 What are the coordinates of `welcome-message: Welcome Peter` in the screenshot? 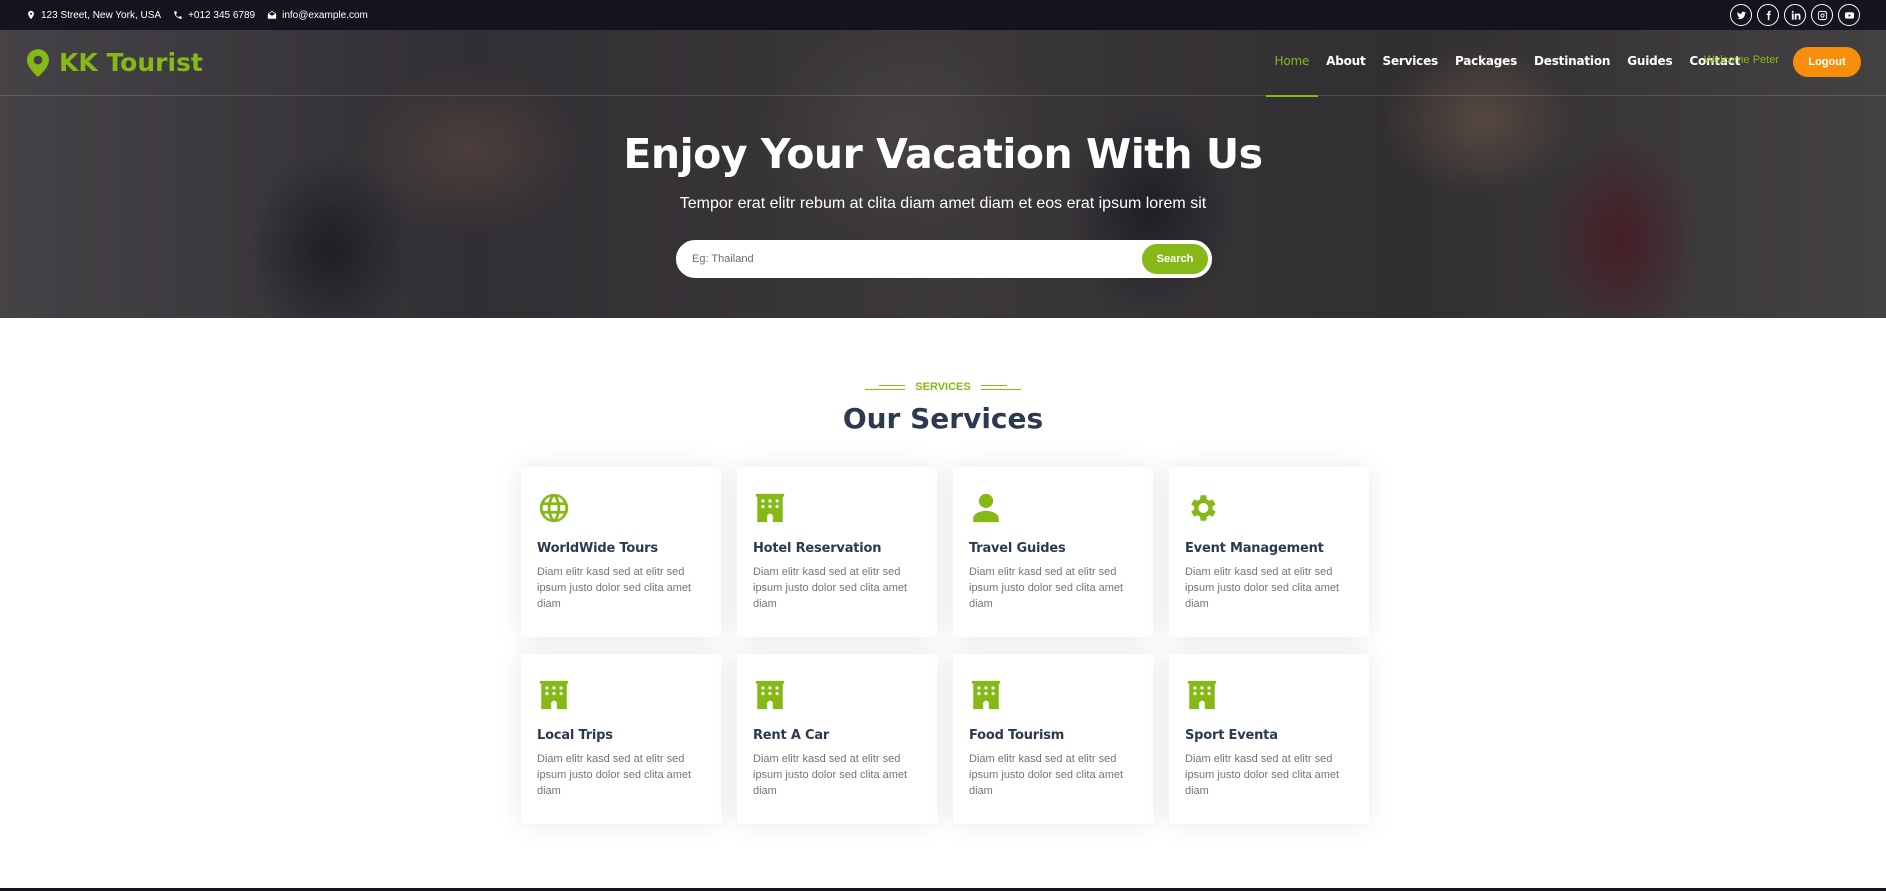 It's located at (1741, 60).